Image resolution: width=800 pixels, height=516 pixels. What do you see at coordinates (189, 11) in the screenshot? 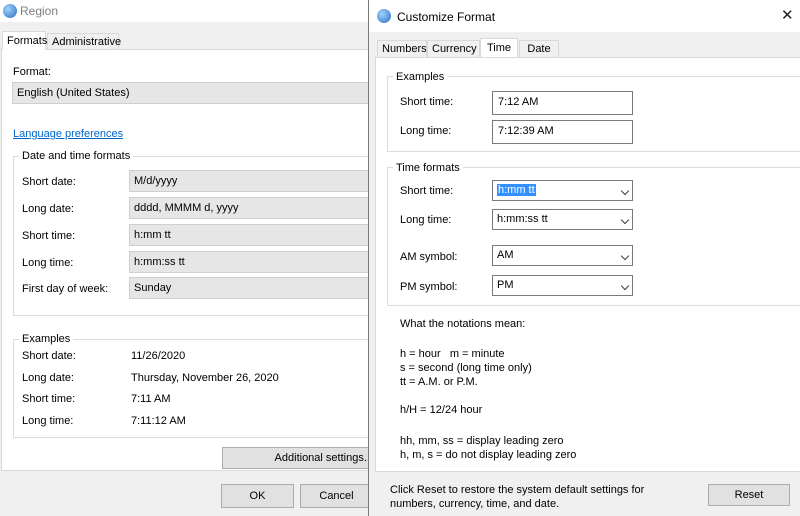
I see `region-titlebar: Region` at bounding box center [189, 11].